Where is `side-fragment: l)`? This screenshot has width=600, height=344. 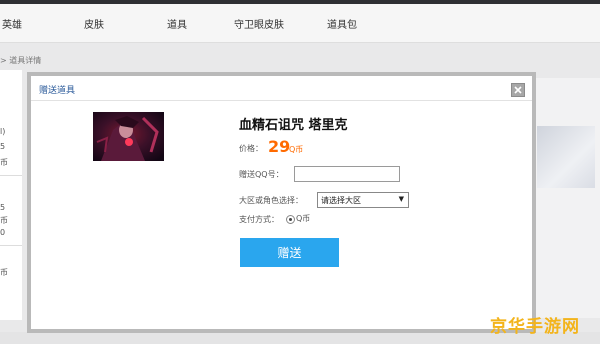
side-fragment: l) is located at coordinates (3, 131).